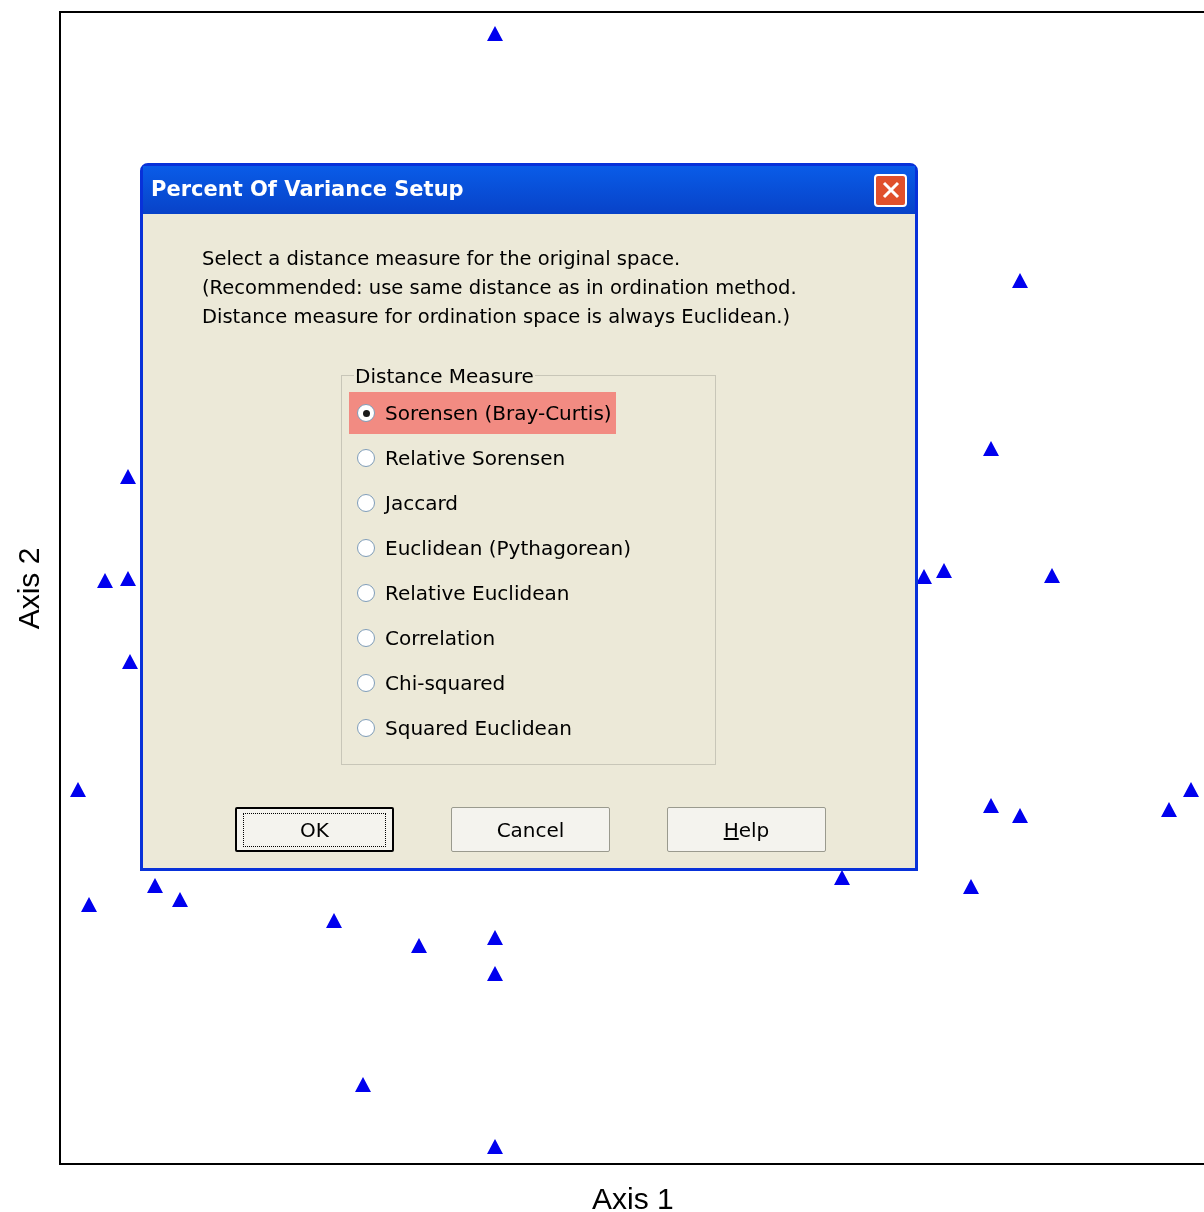 Image resolution: width=1204 pixels, height=1212 pixels. I want to click on radio-option: Jaccard, so click(405, 503).